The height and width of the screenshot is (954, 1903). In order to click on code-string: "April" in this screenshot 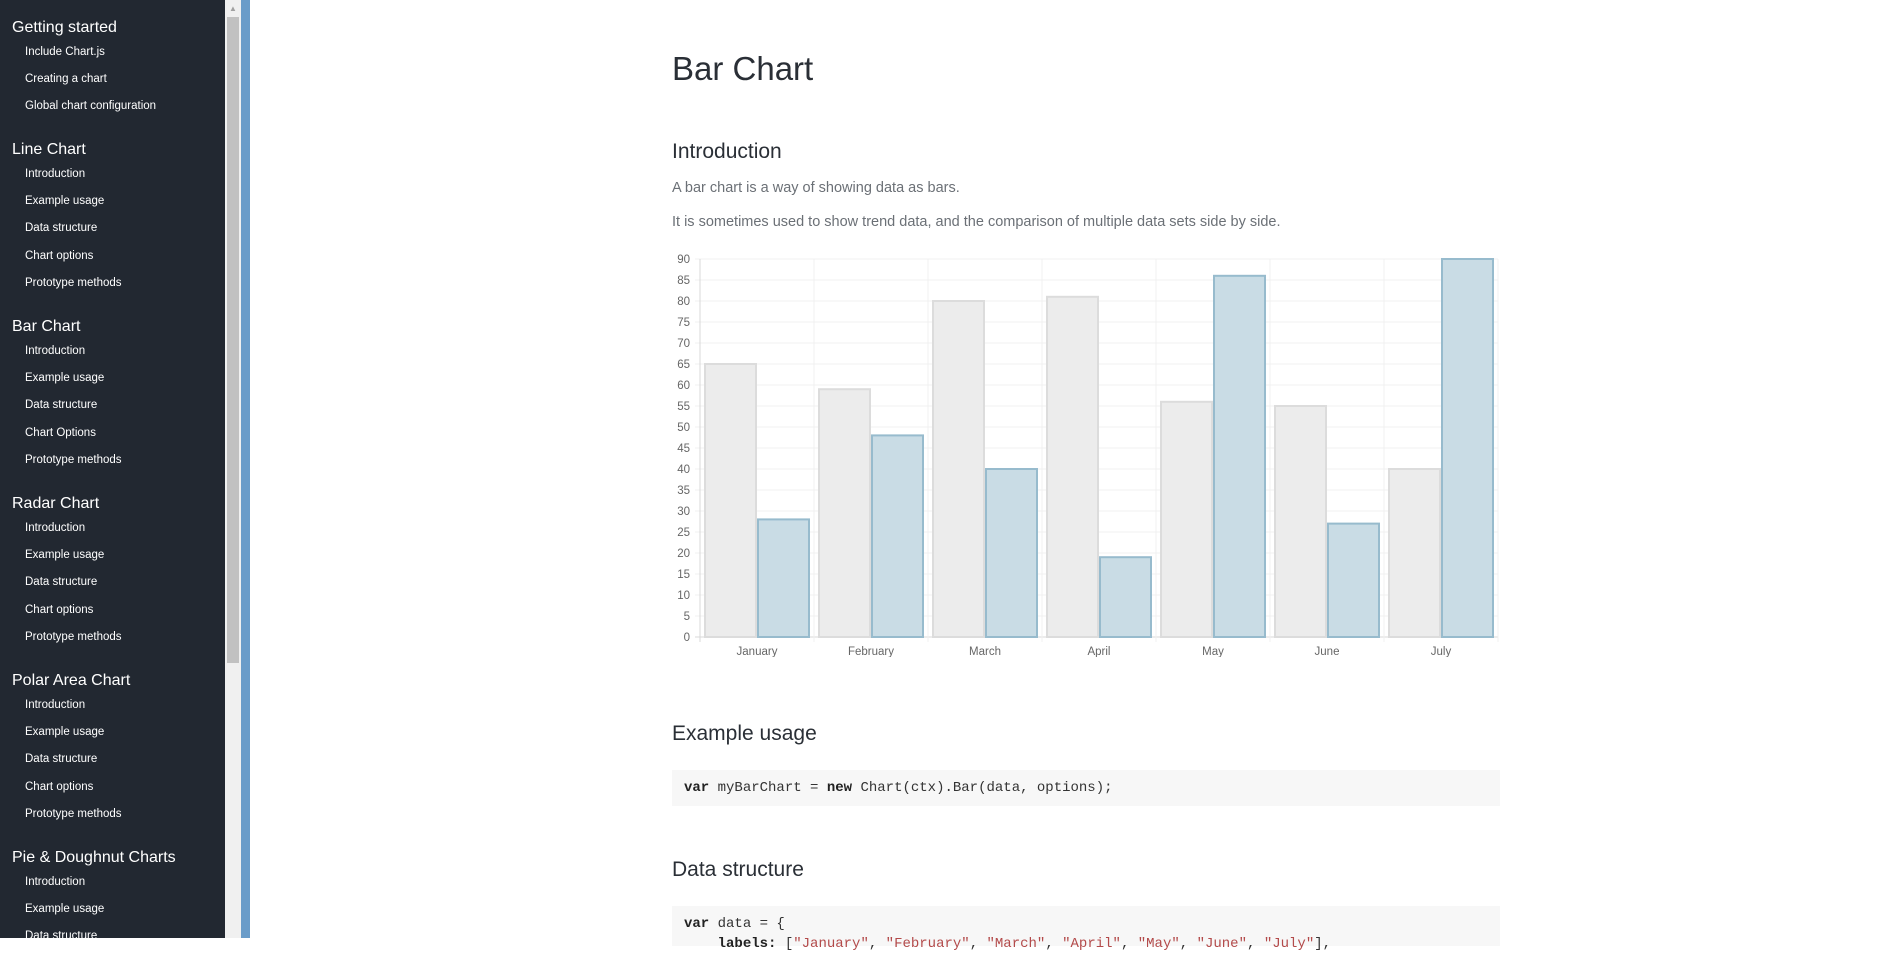, I will do `click(1091, 944)`.